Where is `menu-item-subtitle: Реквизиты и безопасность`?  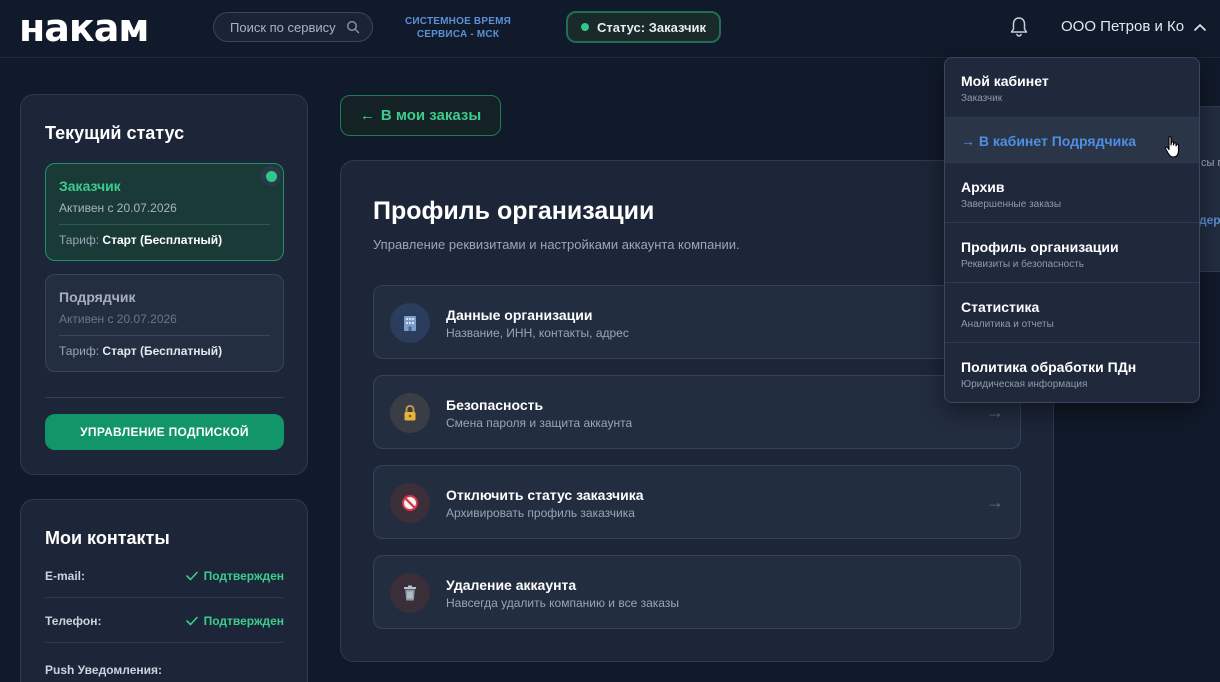
menu-item-subtitle: Реквизиты и безопасность is located at coordinates (1022, 264).